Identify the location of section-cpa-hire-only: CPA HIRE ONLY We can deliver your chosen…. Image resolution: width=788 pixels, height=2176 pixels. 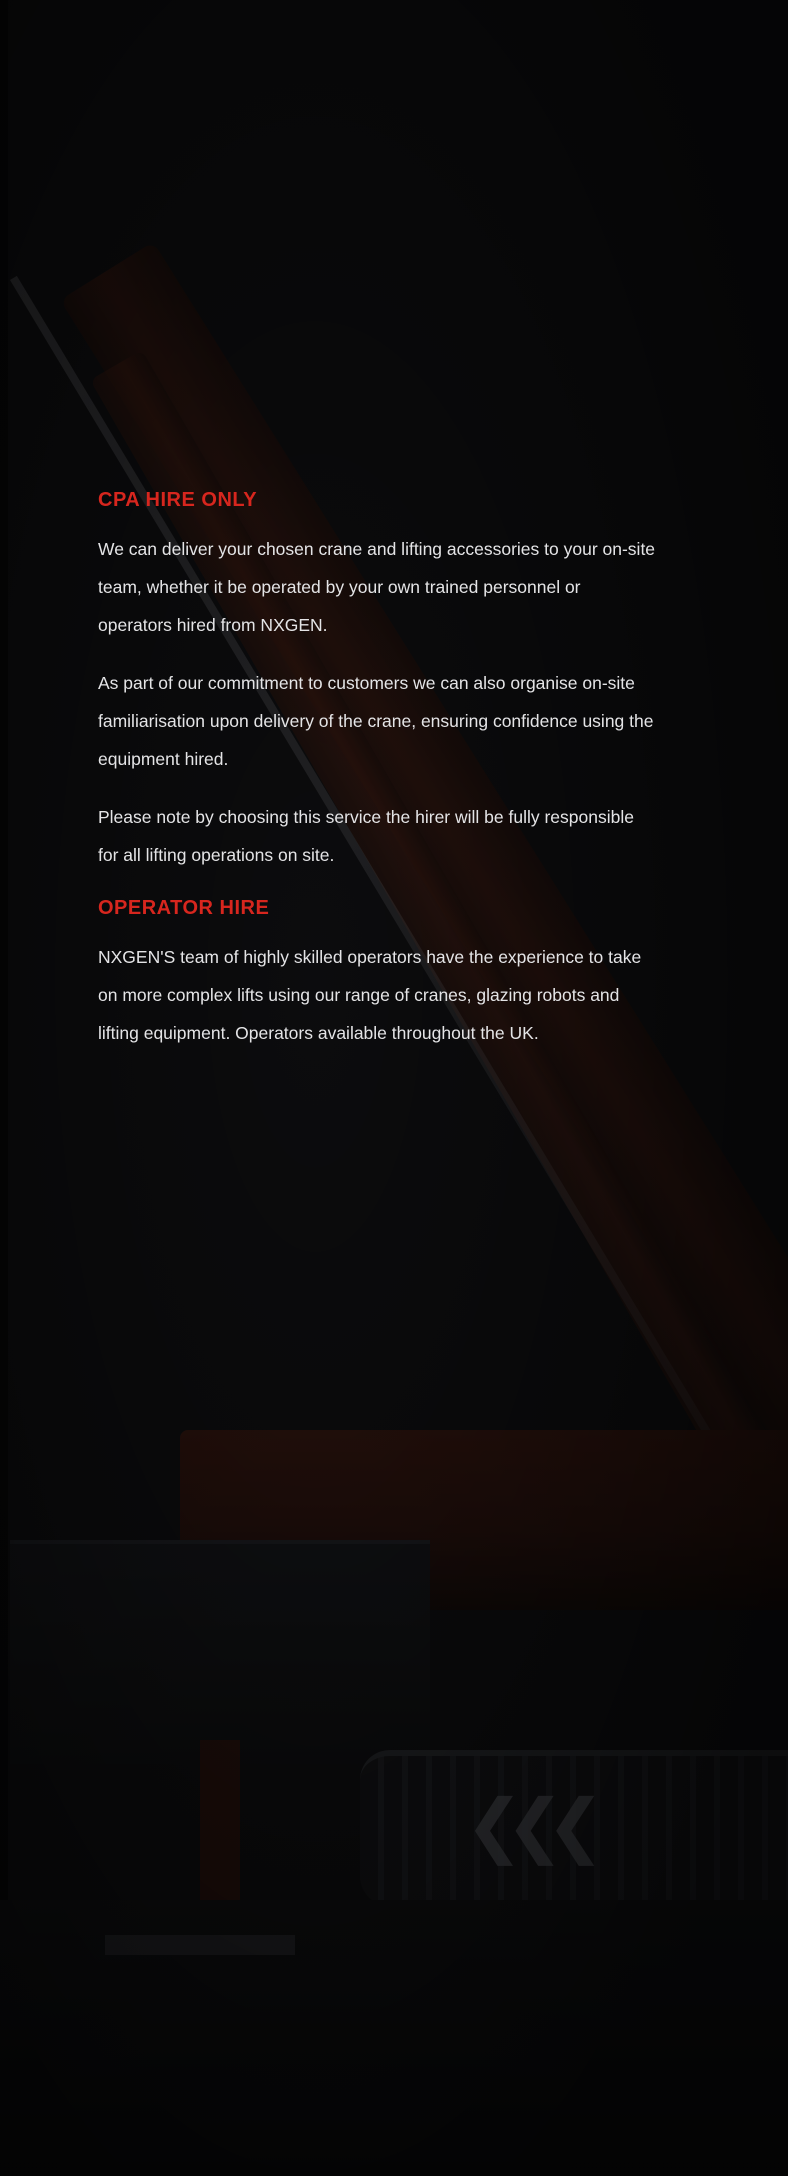
(377, 681).